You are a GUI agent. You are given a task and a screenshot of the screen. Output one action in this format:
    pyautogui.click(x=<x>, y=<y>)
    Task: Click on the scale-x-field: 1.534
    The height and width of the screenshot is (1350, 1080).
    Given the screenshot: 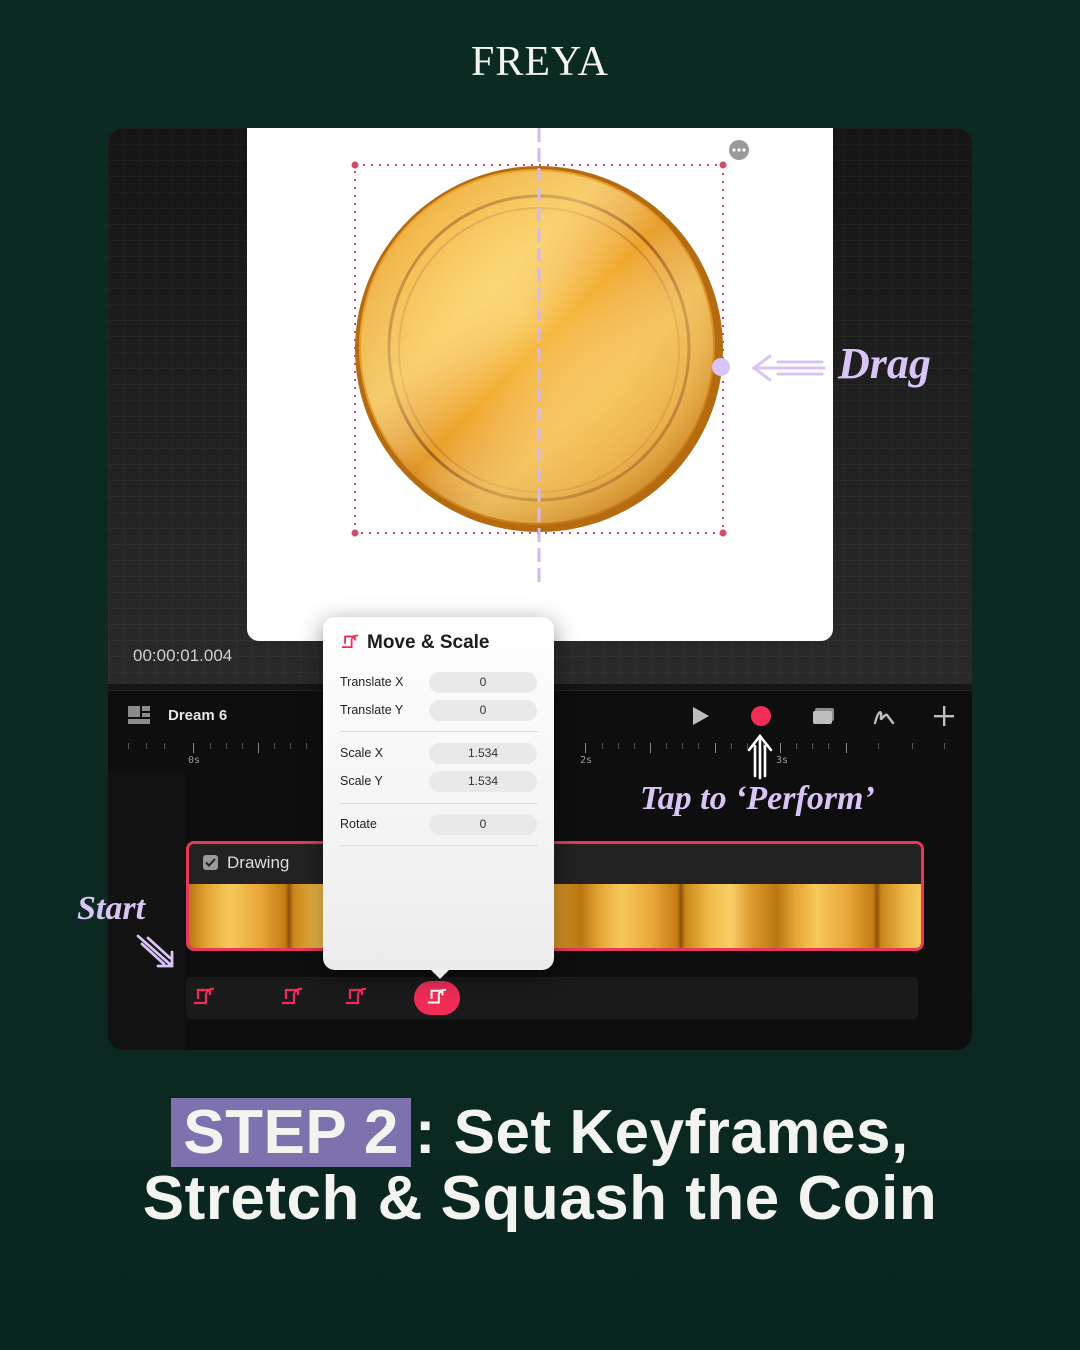 What is the action you would take?
    pyautogui.click(x=483, y=753)
    